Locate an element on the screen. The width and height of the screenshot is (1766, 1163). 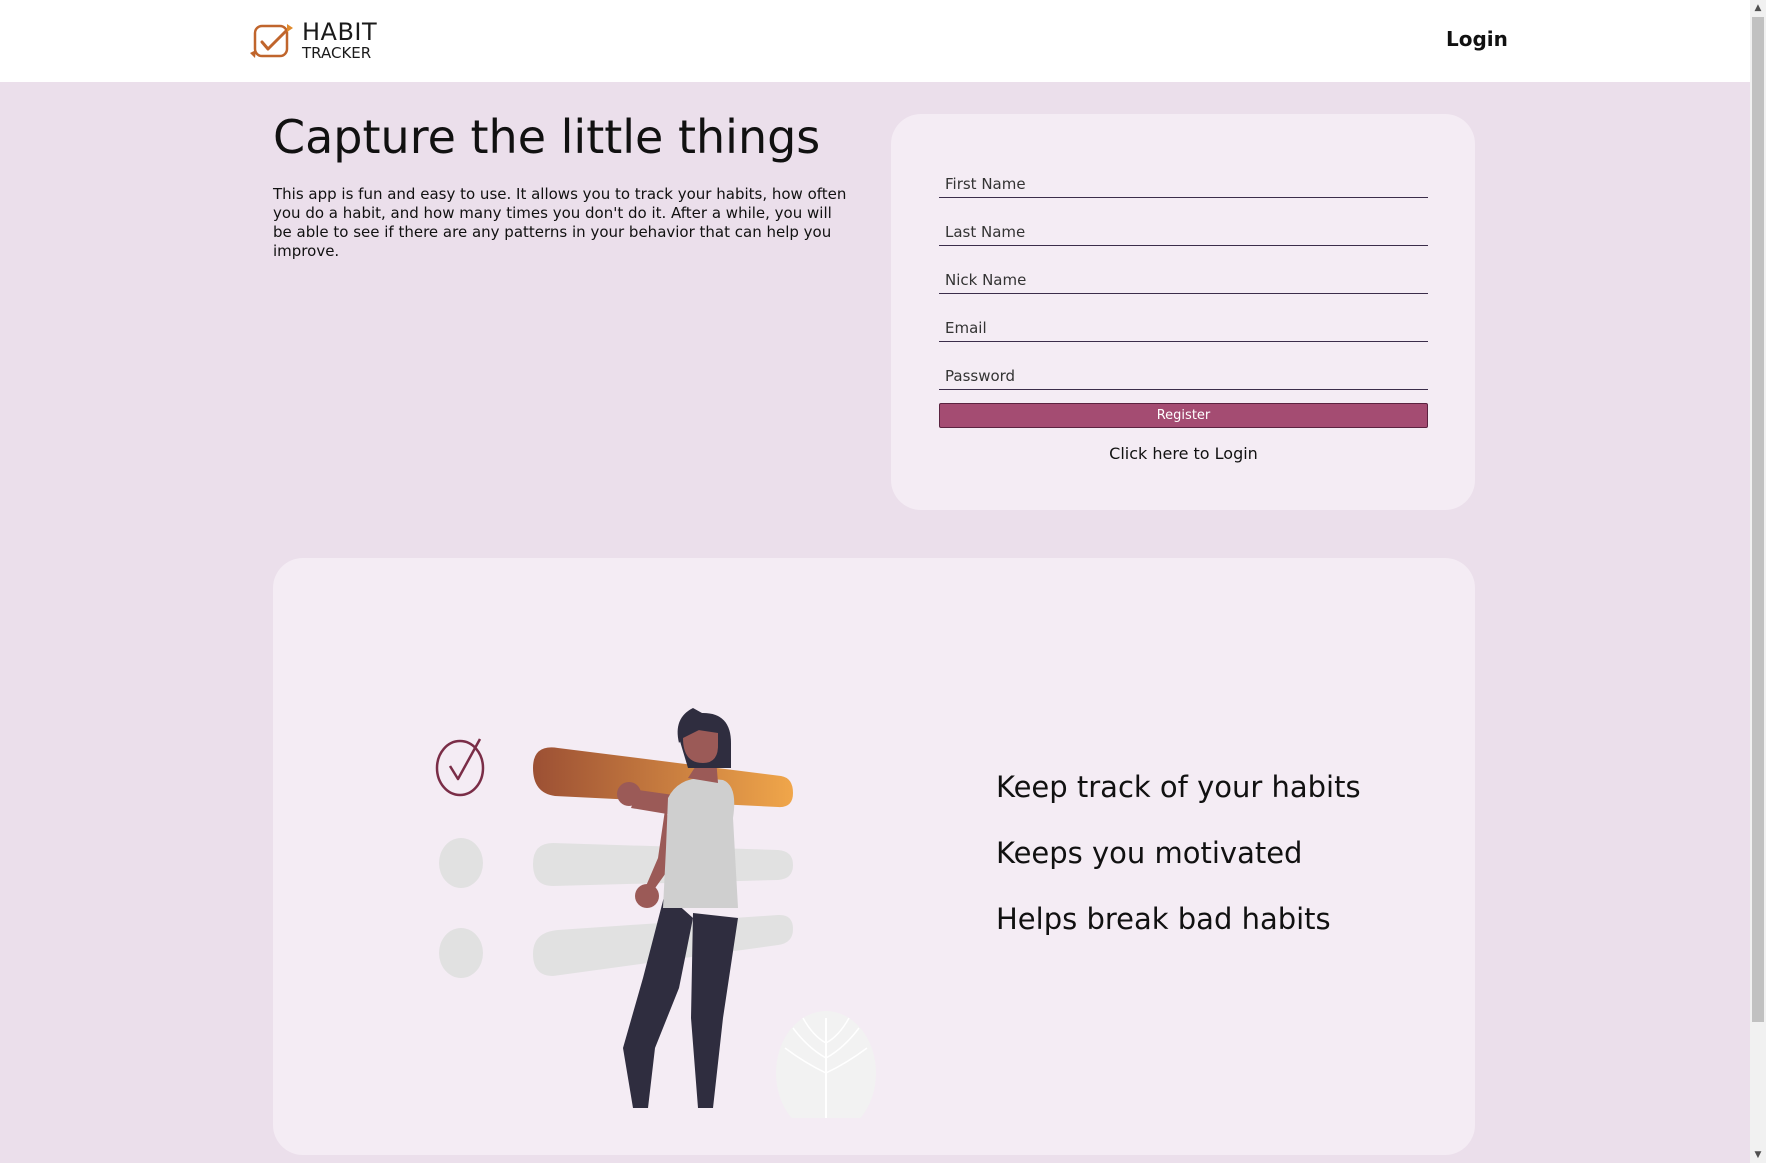
nav-login-link: Login is located at coordinates (1477, 39).